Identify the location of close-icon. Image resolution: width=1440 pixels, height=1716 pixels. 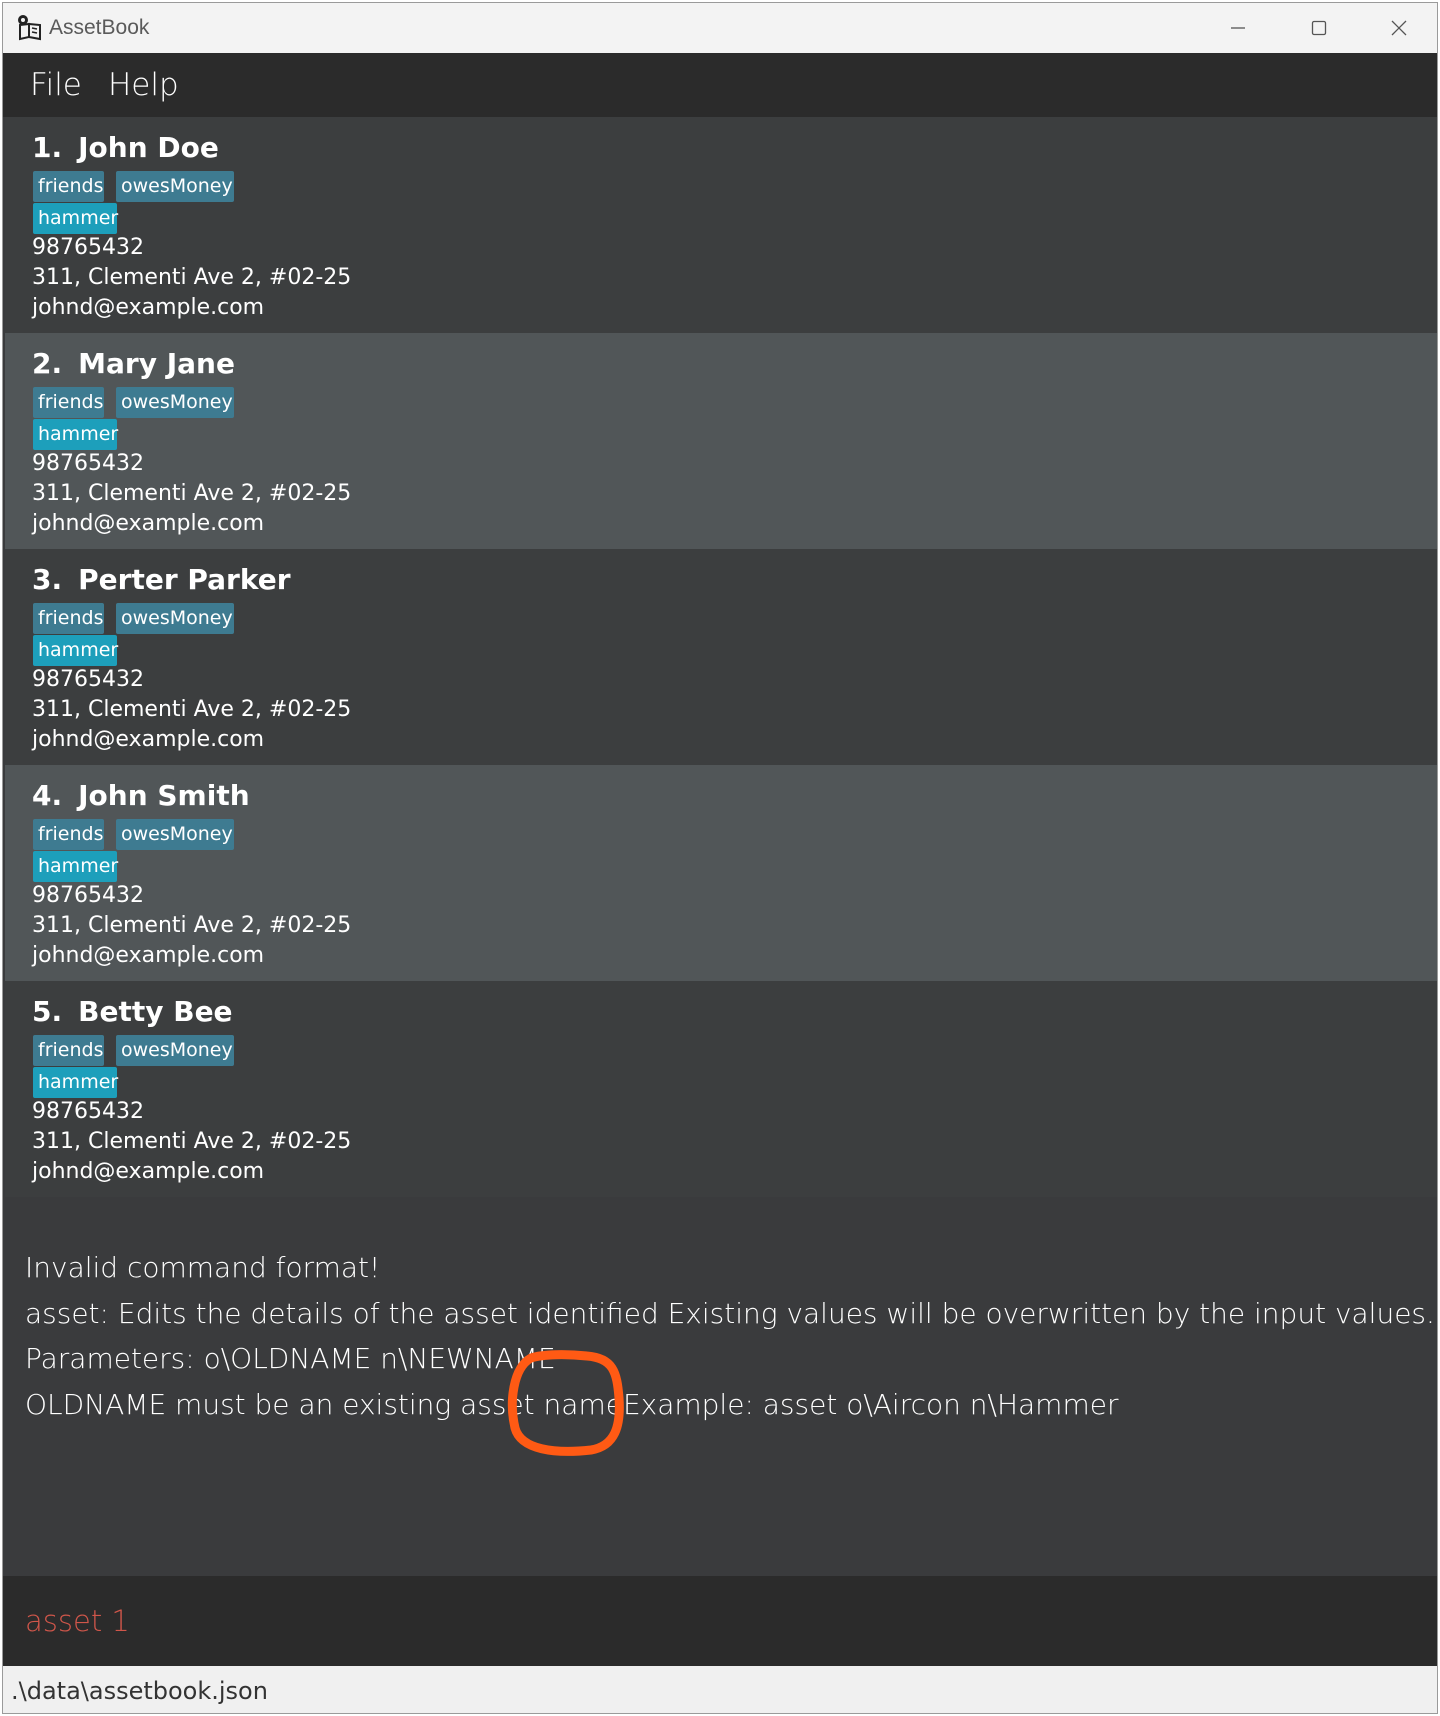
(1399, 28).